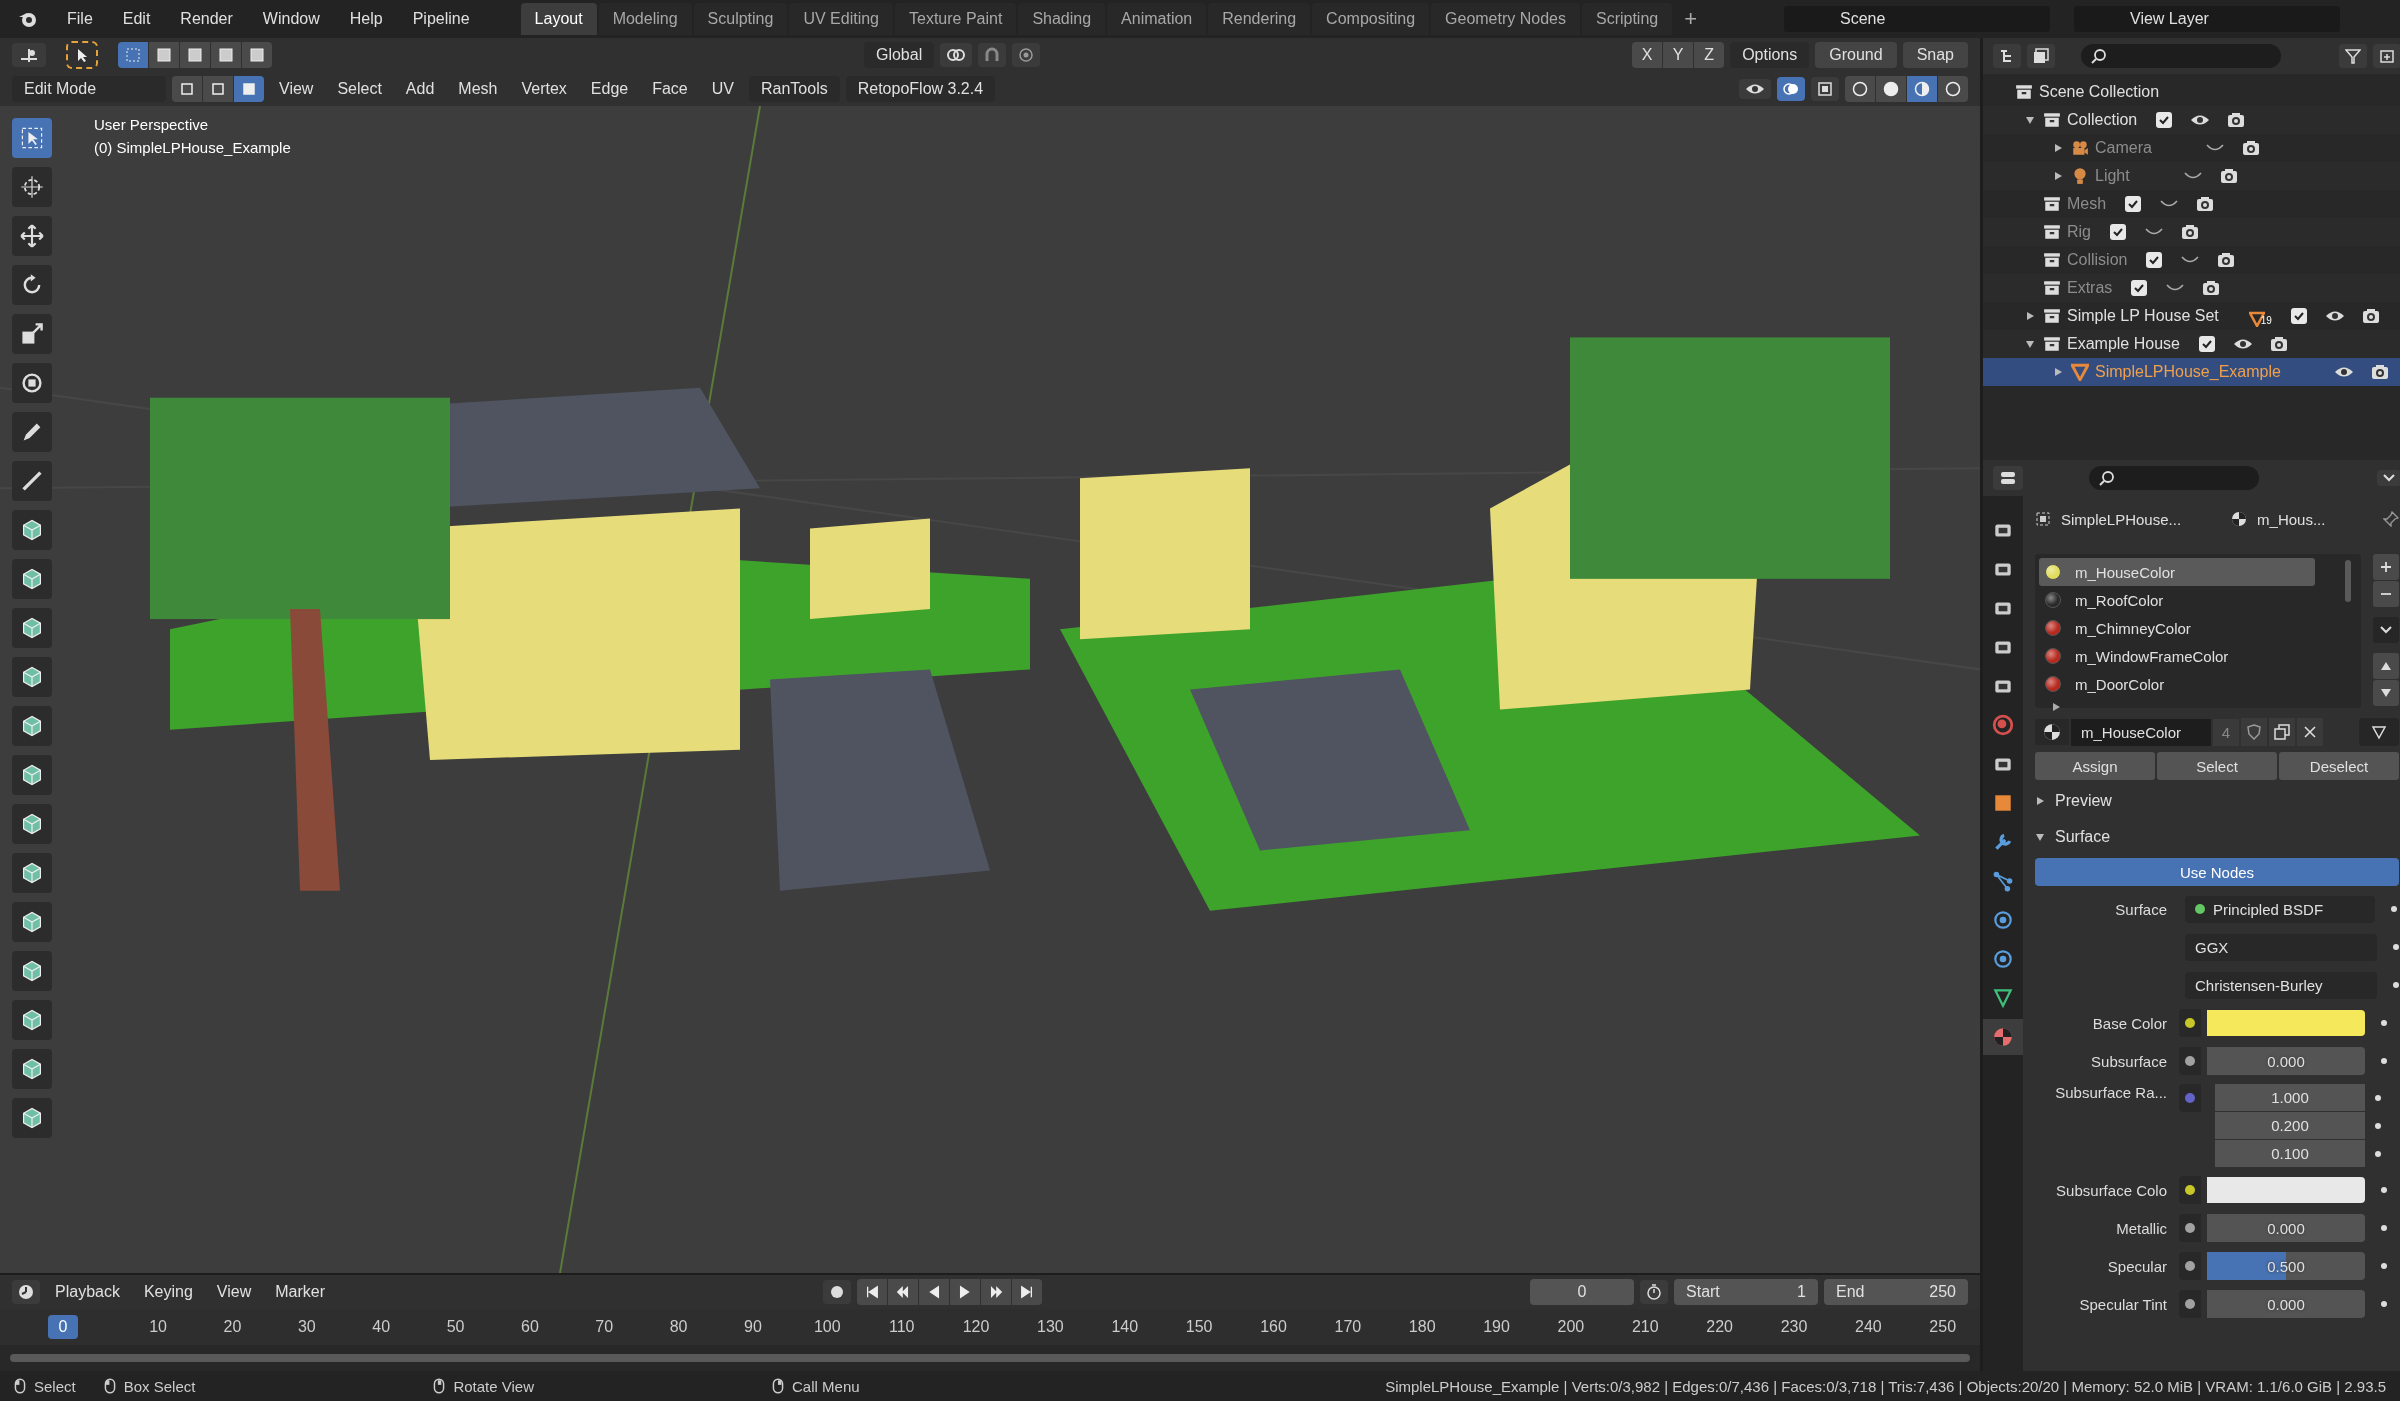 The width and height of the screenshot is (2400, 1401). I want to click on move-up-icon, so click(2386, 666).